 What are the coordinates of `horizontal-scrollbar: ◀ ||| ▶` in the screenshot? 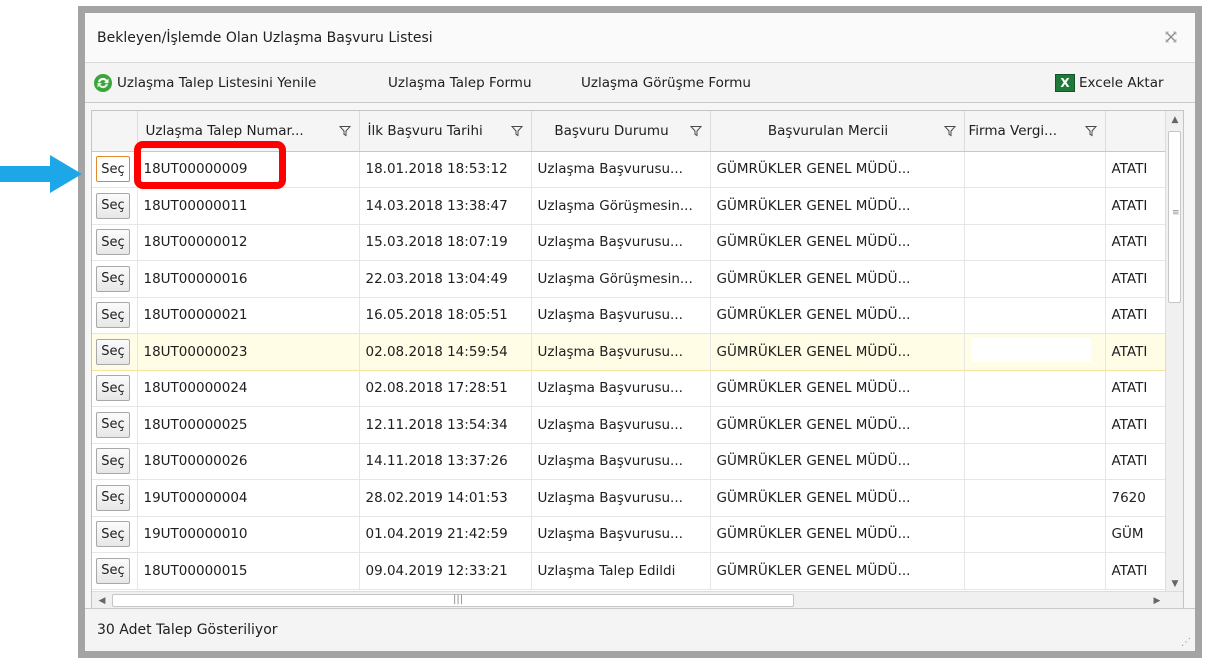 It's located at (637, 600).